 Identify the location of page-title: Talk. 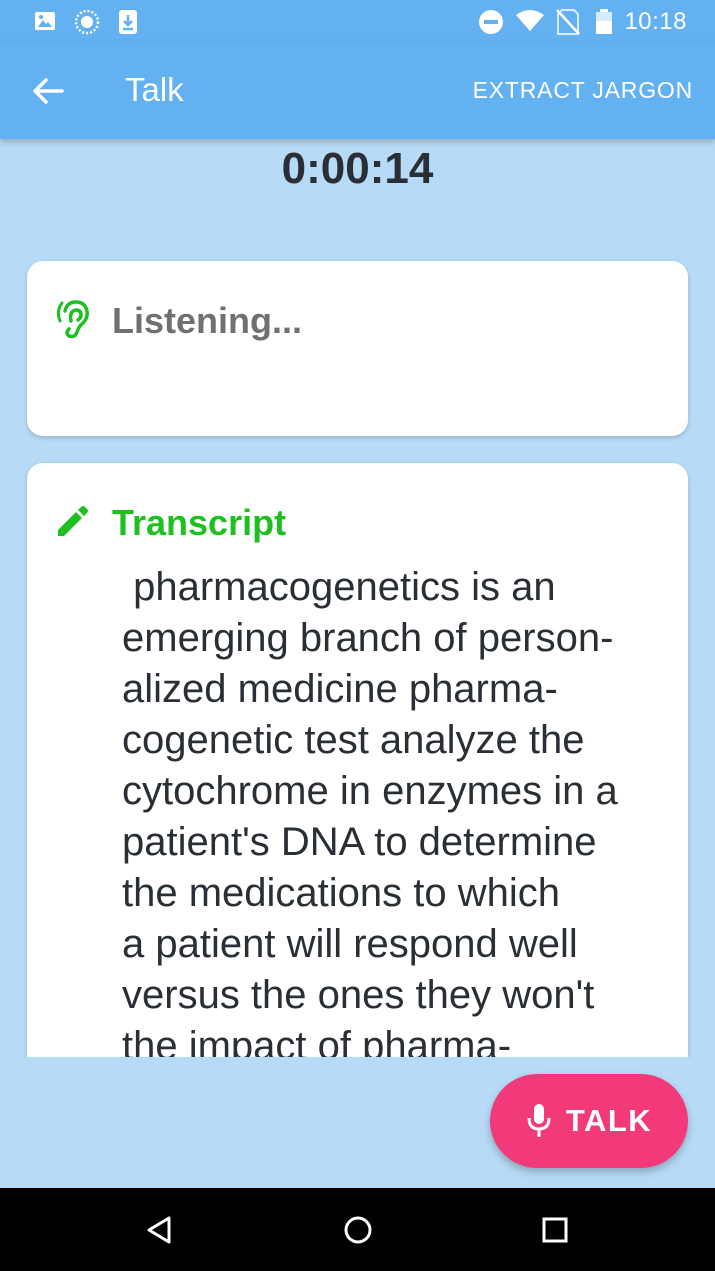
(154, 89).